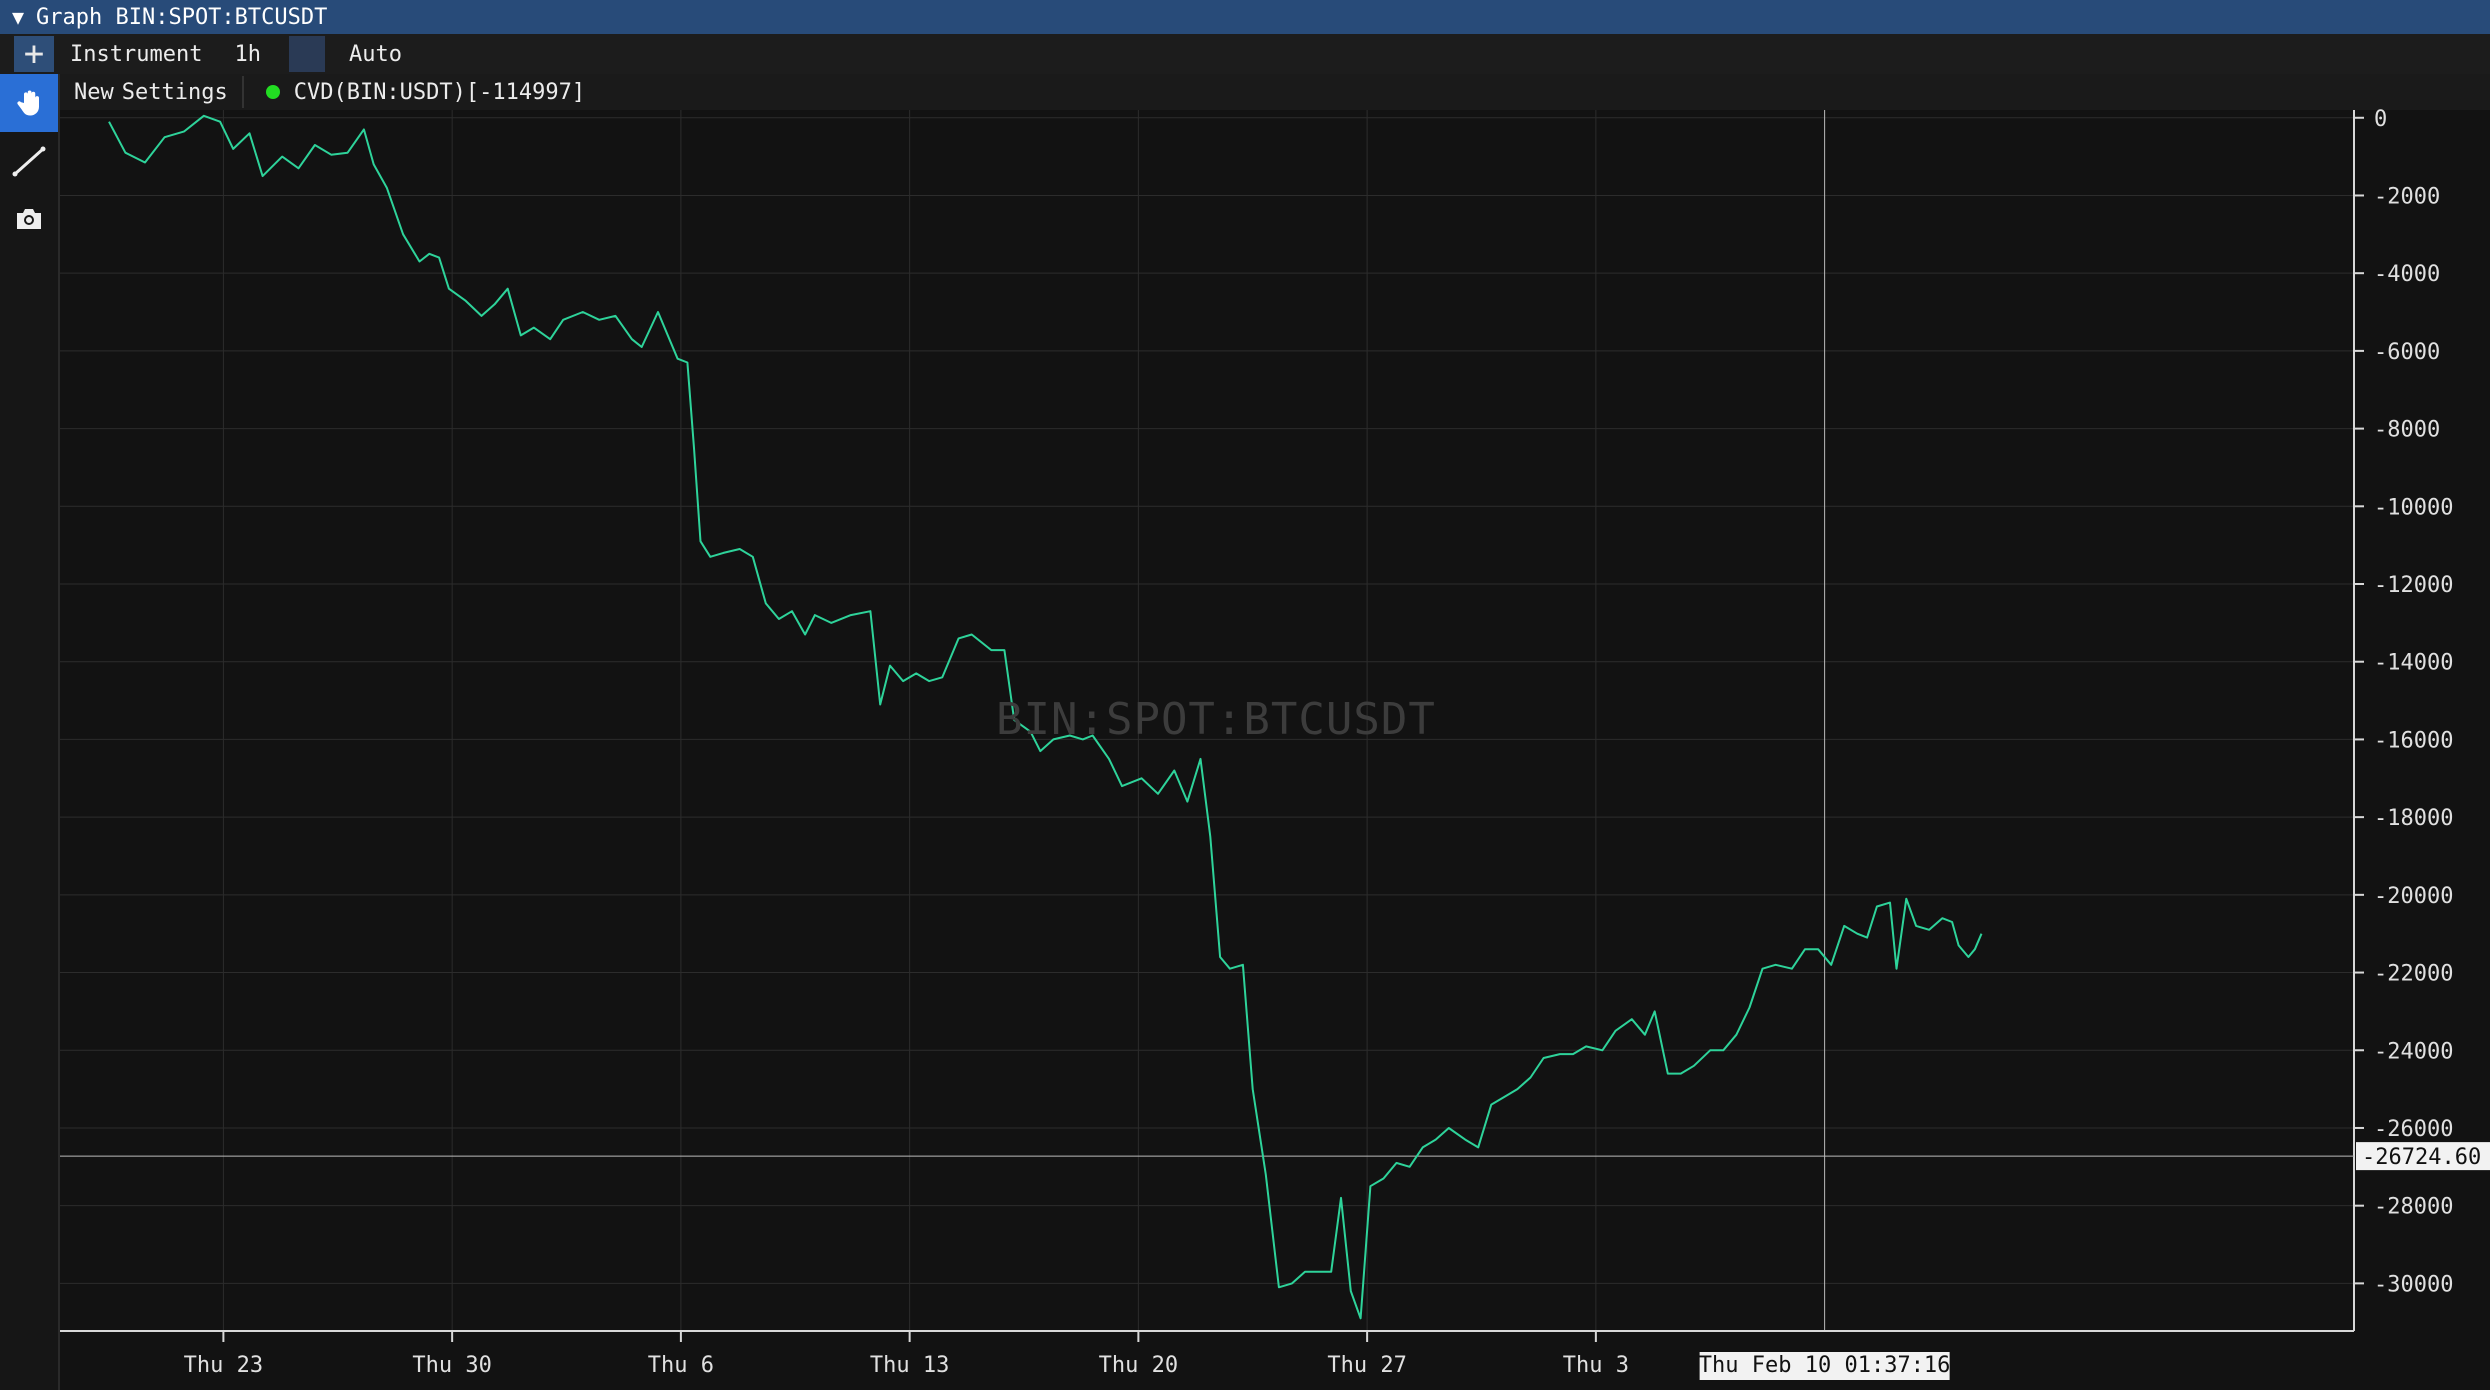 Image resolution: width=2490 pixels, height=1390 pixels. Describe the element at coordinates (2413, 1129) in the screenshot. I see `y-tick-label: -26000` at that location.